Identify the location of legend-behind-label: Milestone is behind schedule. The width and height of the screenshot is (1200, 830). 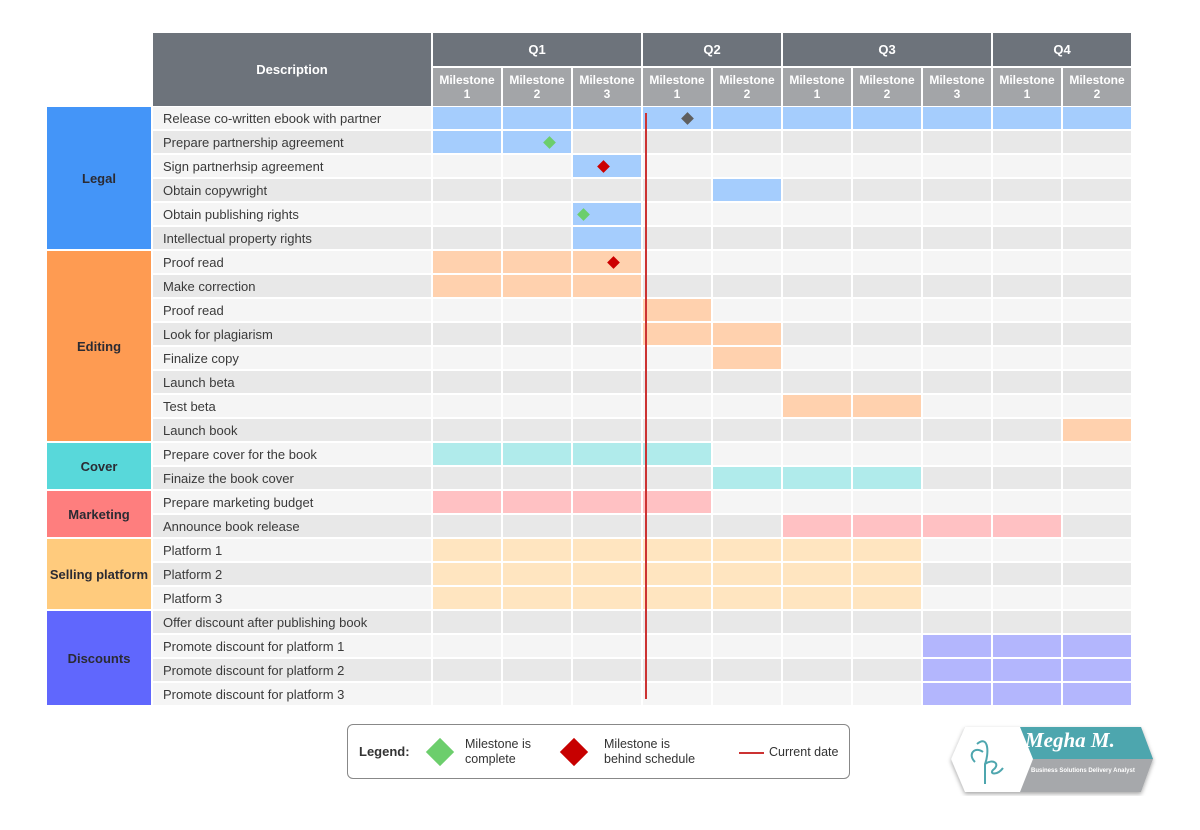
(649, 752).